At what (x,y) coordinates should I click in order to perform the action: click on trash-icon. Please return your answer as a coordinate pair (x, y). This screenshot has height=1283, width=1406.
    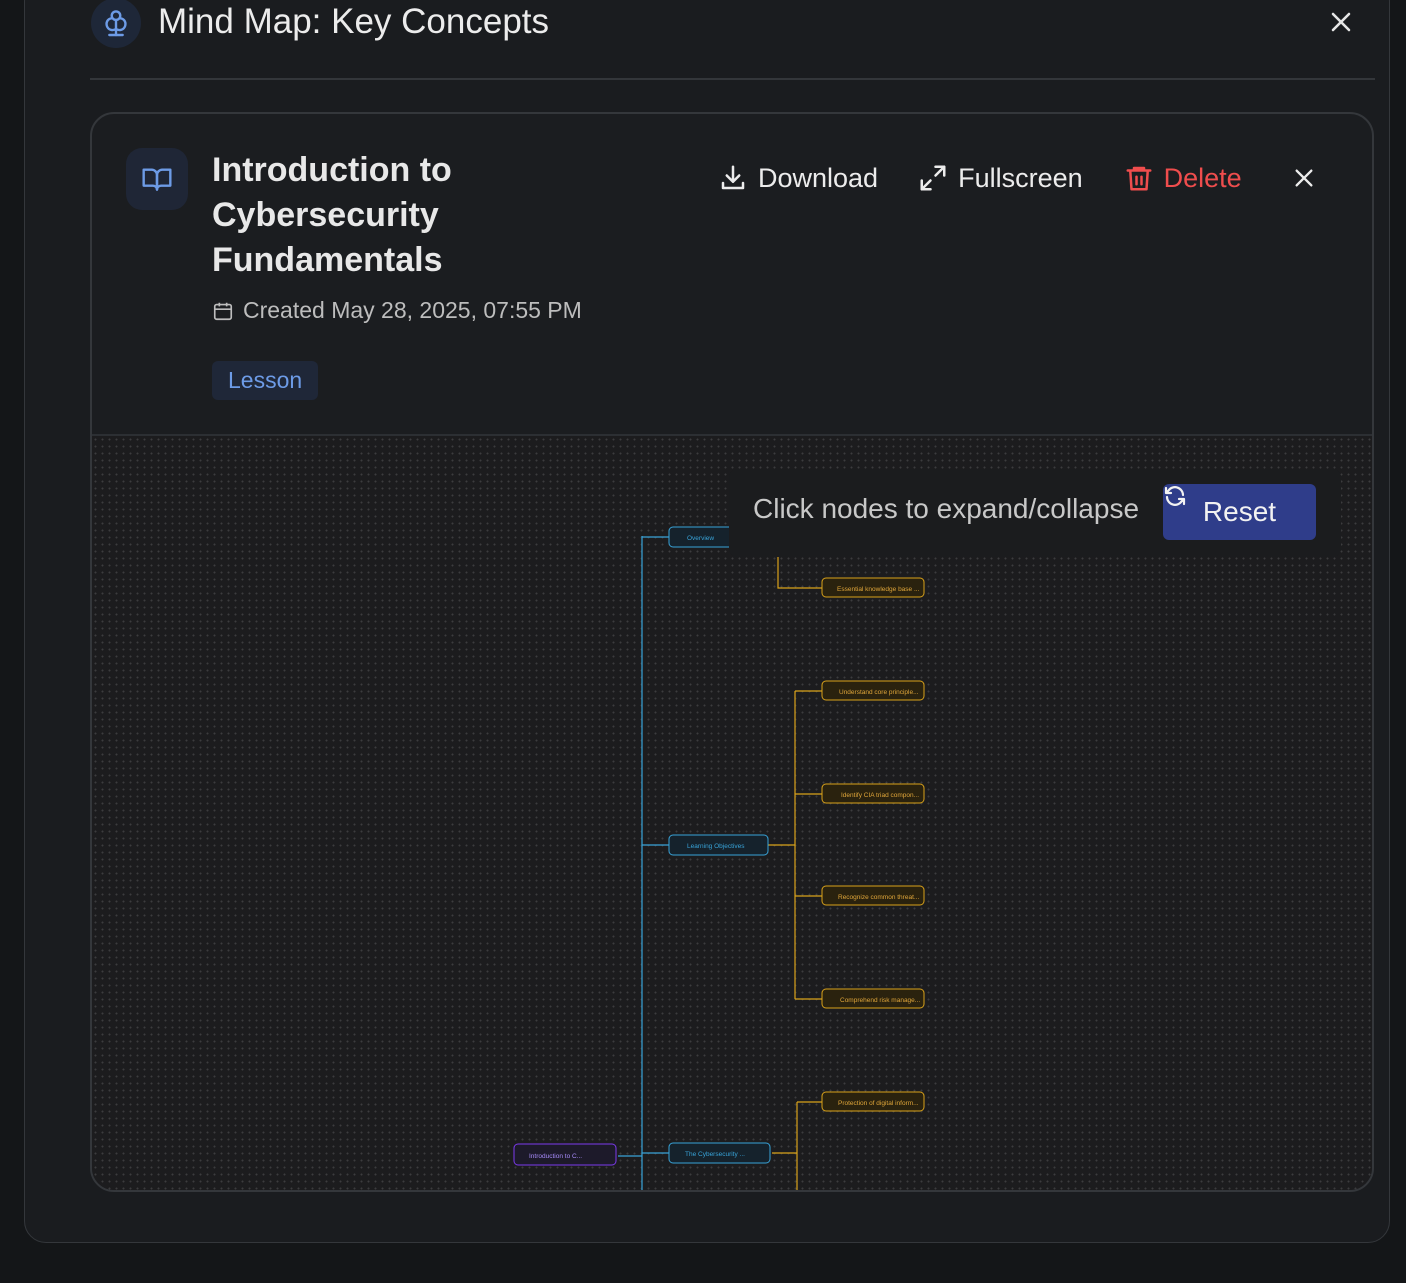
    Looking at the image, I should click on (1139, 178).